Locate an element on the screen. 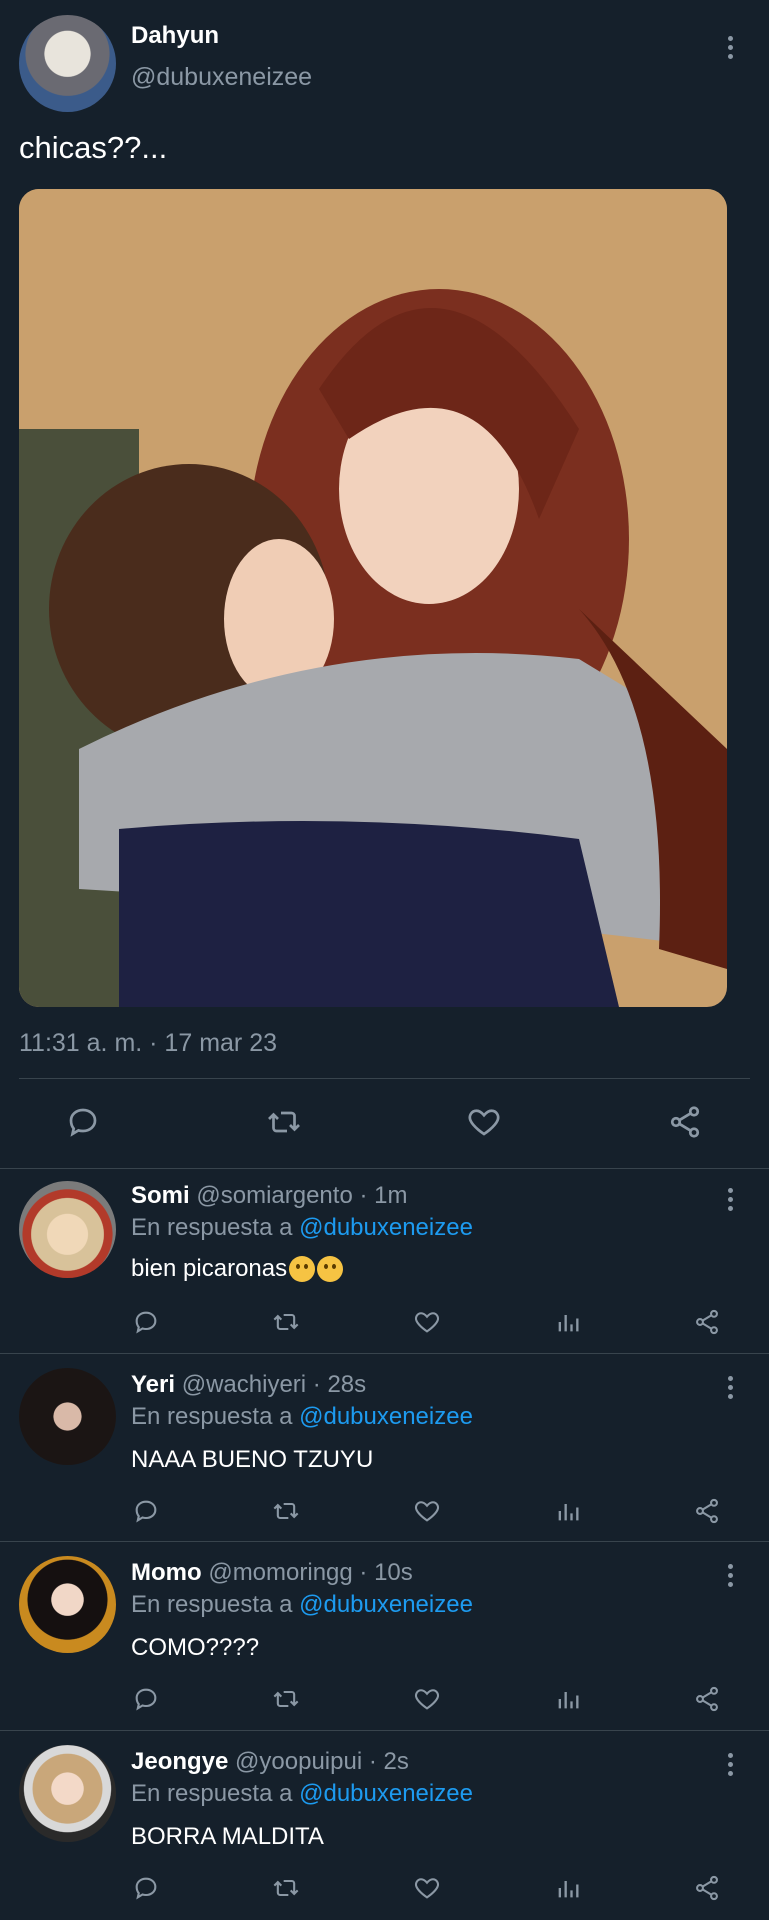 The height and width of the screenshot is (1920, 769). author-handle: @wachiyeri is located at coordinates (244, 1384).